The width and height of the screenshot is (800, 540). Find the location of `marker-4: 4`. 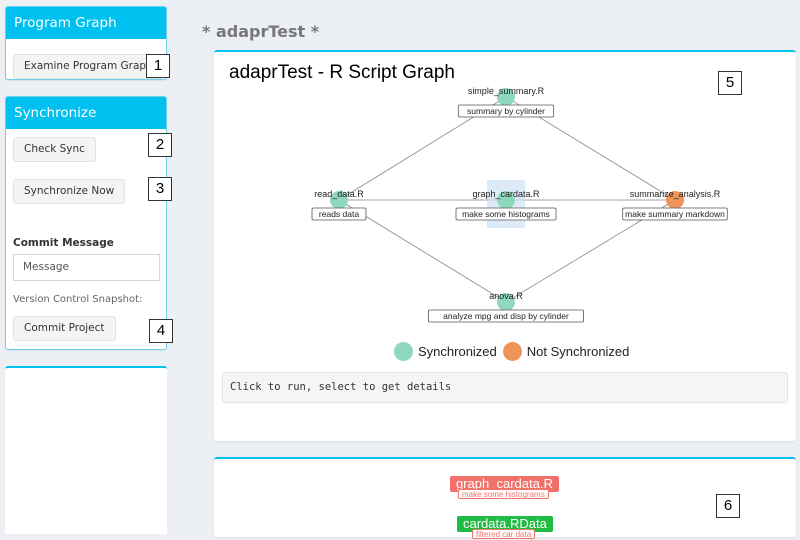

marker-4: 4 is located at coordinates (161, 331).